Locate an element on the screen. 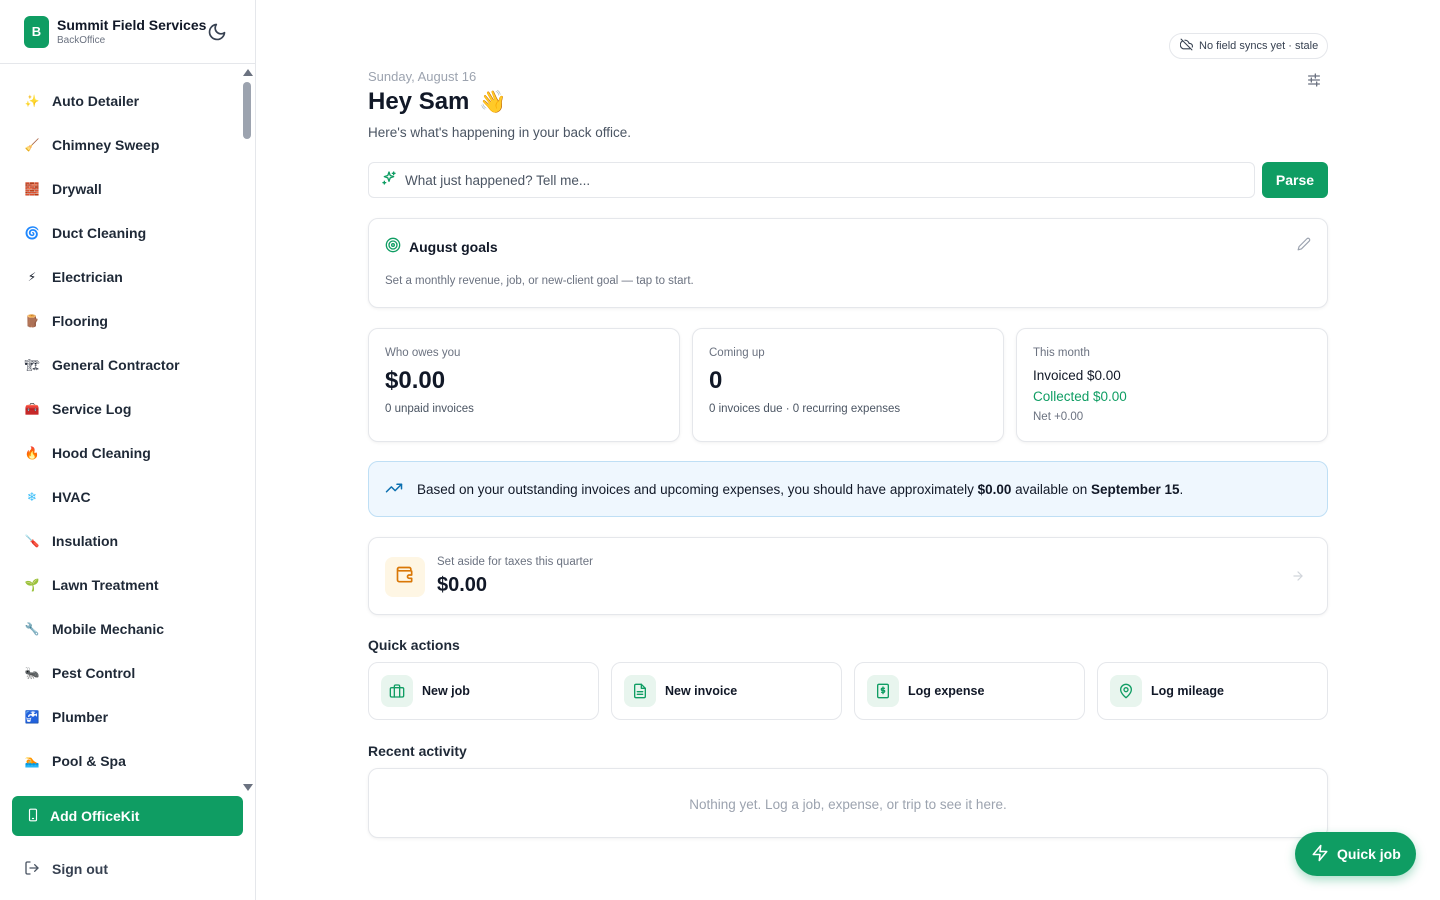  broom-icon: 🧹 is located at coordinates (32, 145).